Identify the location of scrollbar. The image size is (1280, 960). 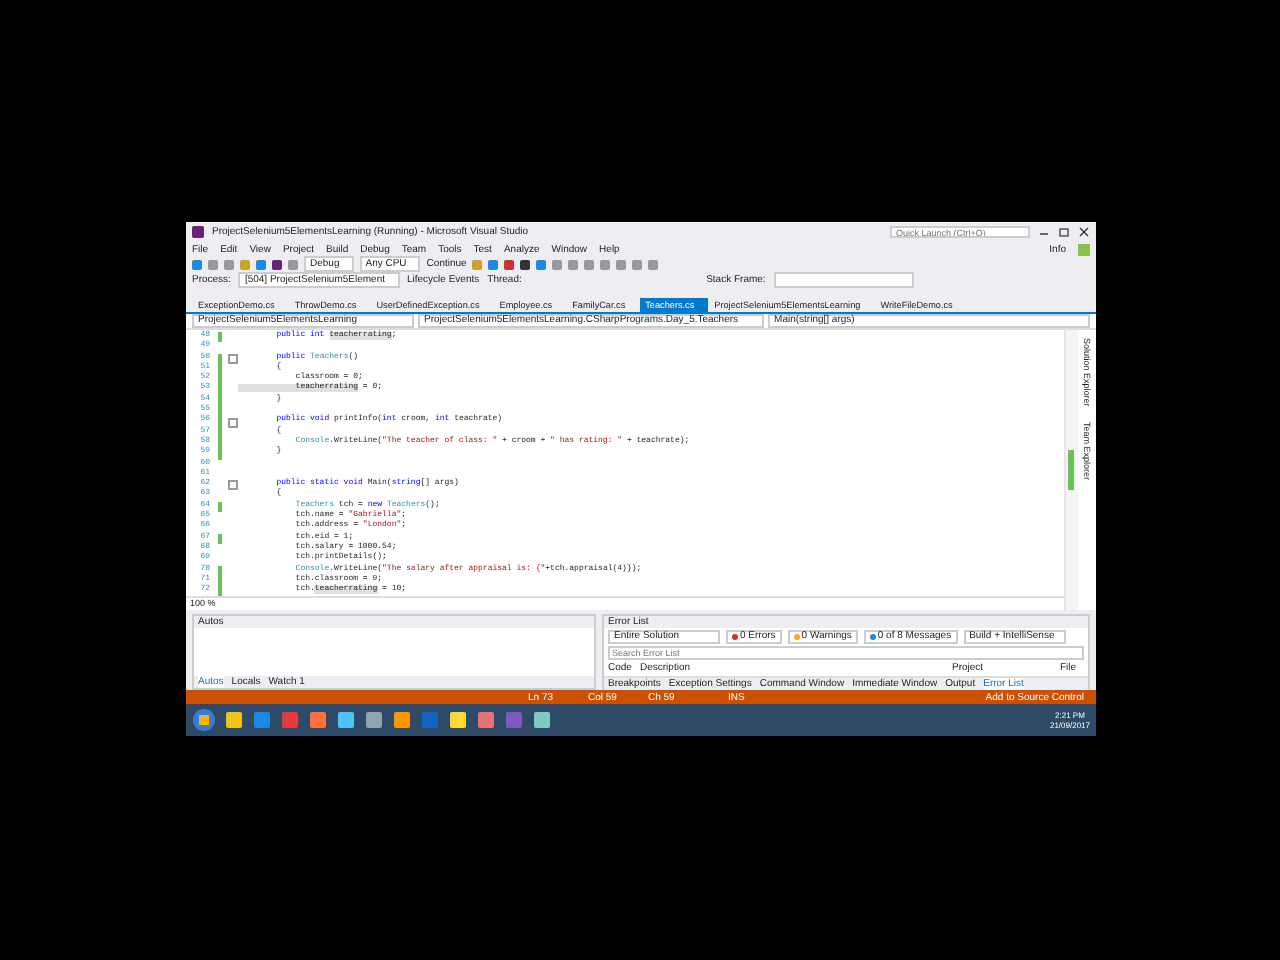
(1071, 470).